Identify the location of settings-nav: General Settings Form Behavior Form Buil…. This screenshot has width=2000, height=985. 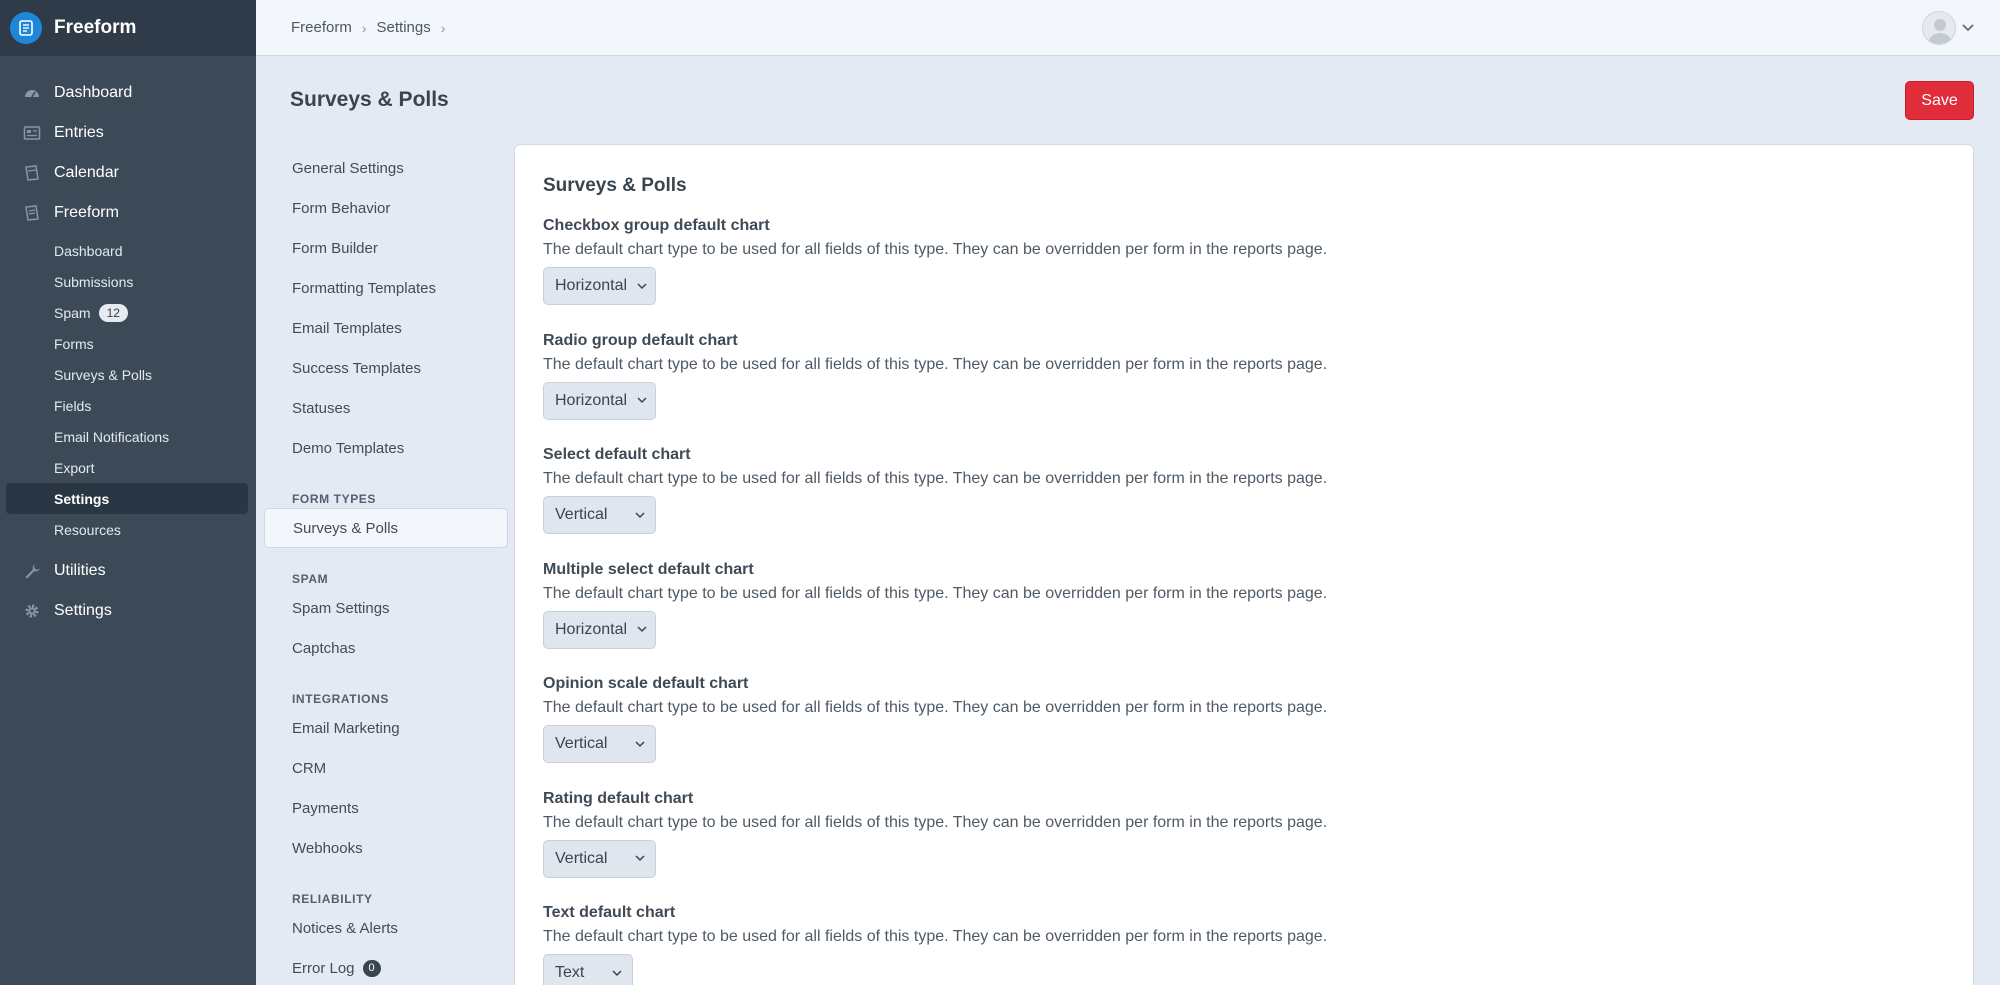
(386, 566).